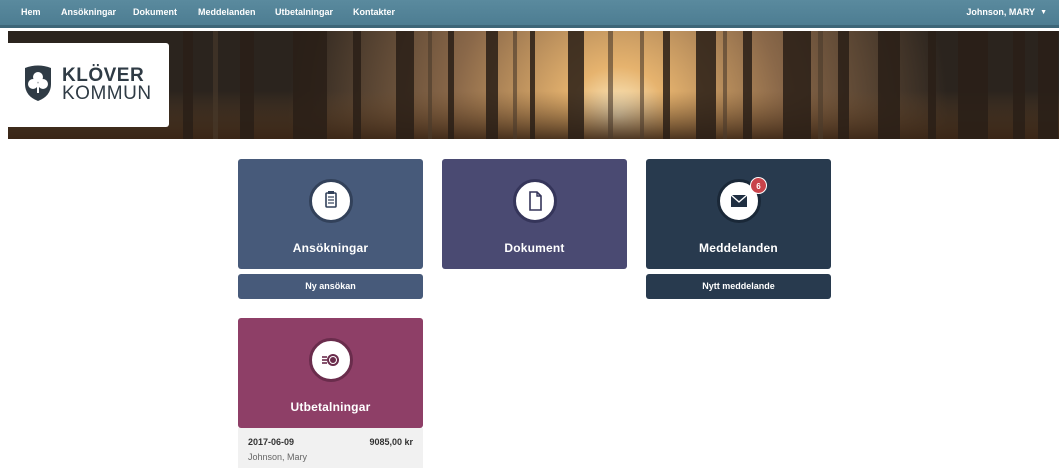 The image size is (1059, 468). I want to click on messages-tile-label: Meddelanden, so click(738, 248).